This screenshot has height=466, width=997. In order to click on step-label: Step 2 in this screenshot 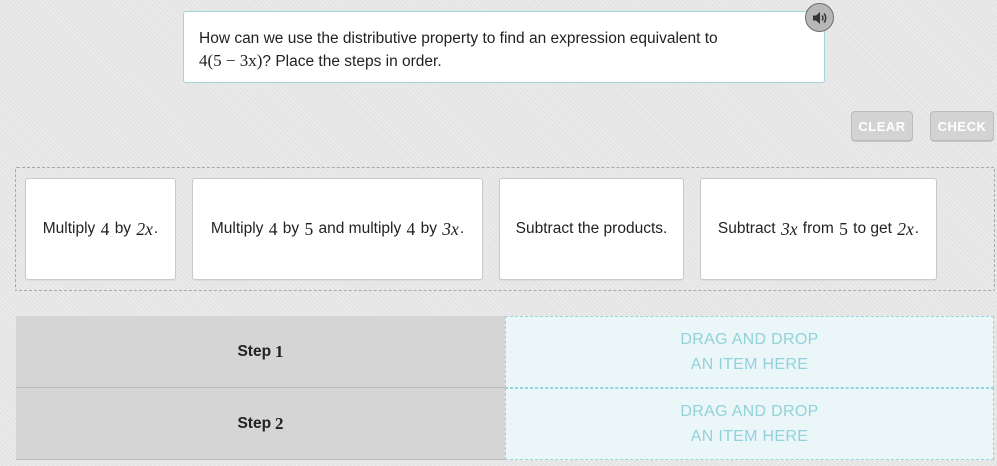, I will do `click(260, 424)`.